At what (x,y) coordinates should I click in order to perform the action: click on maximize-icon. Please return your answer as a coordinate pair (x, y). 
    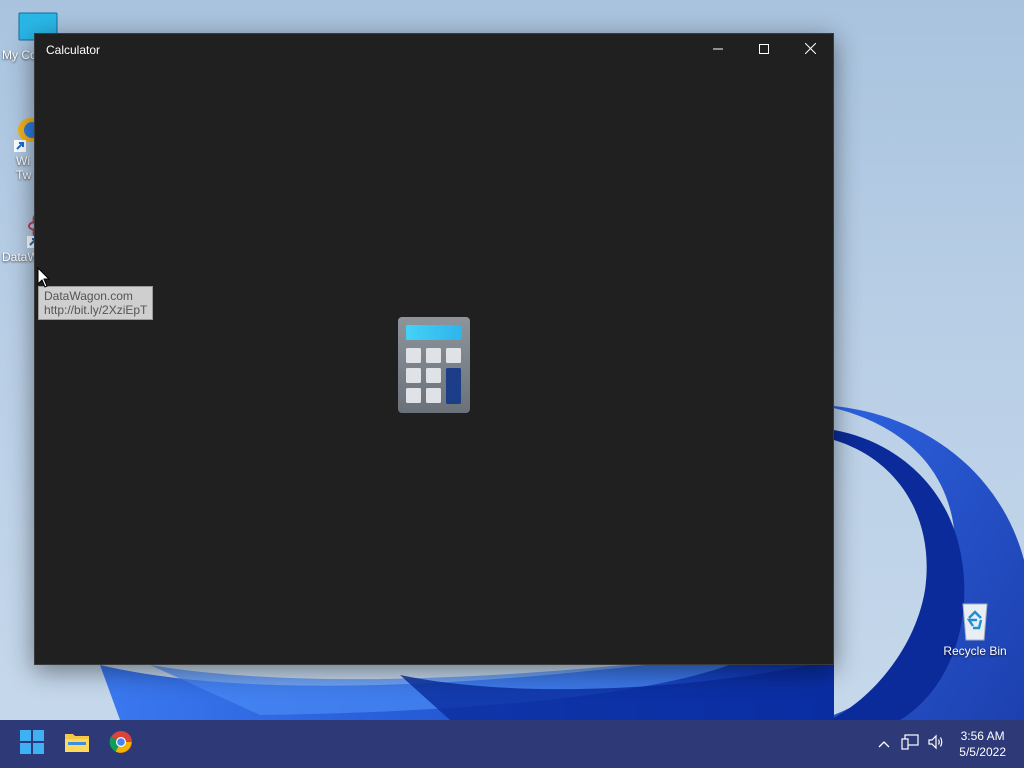
    Looking at the image, I should click on (764, 50).